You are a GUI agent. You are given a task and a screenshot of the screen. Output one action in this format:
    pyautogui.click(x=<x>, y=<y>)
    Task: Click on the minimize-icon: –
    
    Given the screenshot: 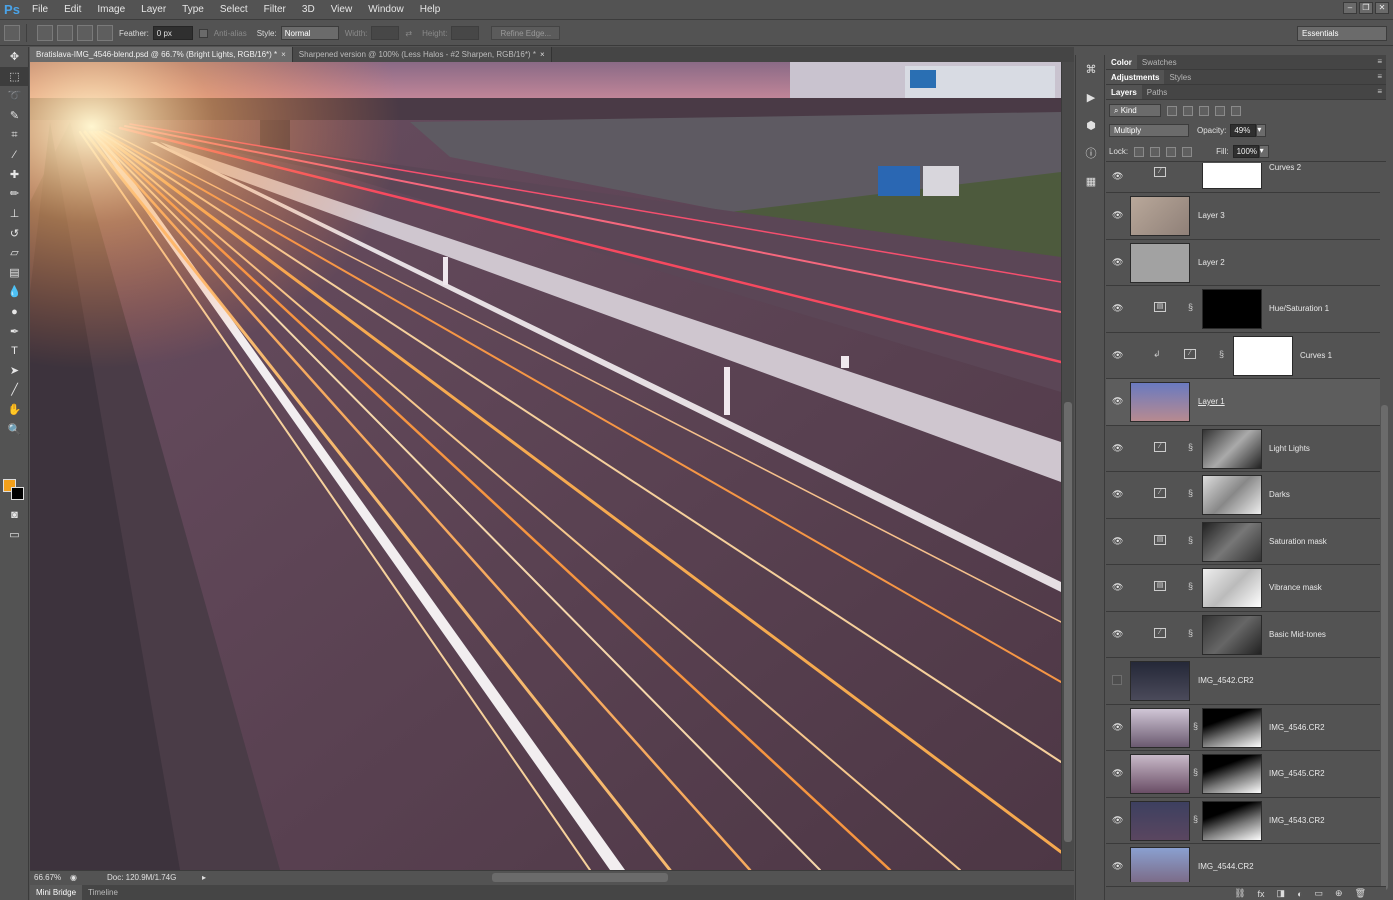 What is the action you would take?
    pyautogui.click(x=1350, y=8)
    